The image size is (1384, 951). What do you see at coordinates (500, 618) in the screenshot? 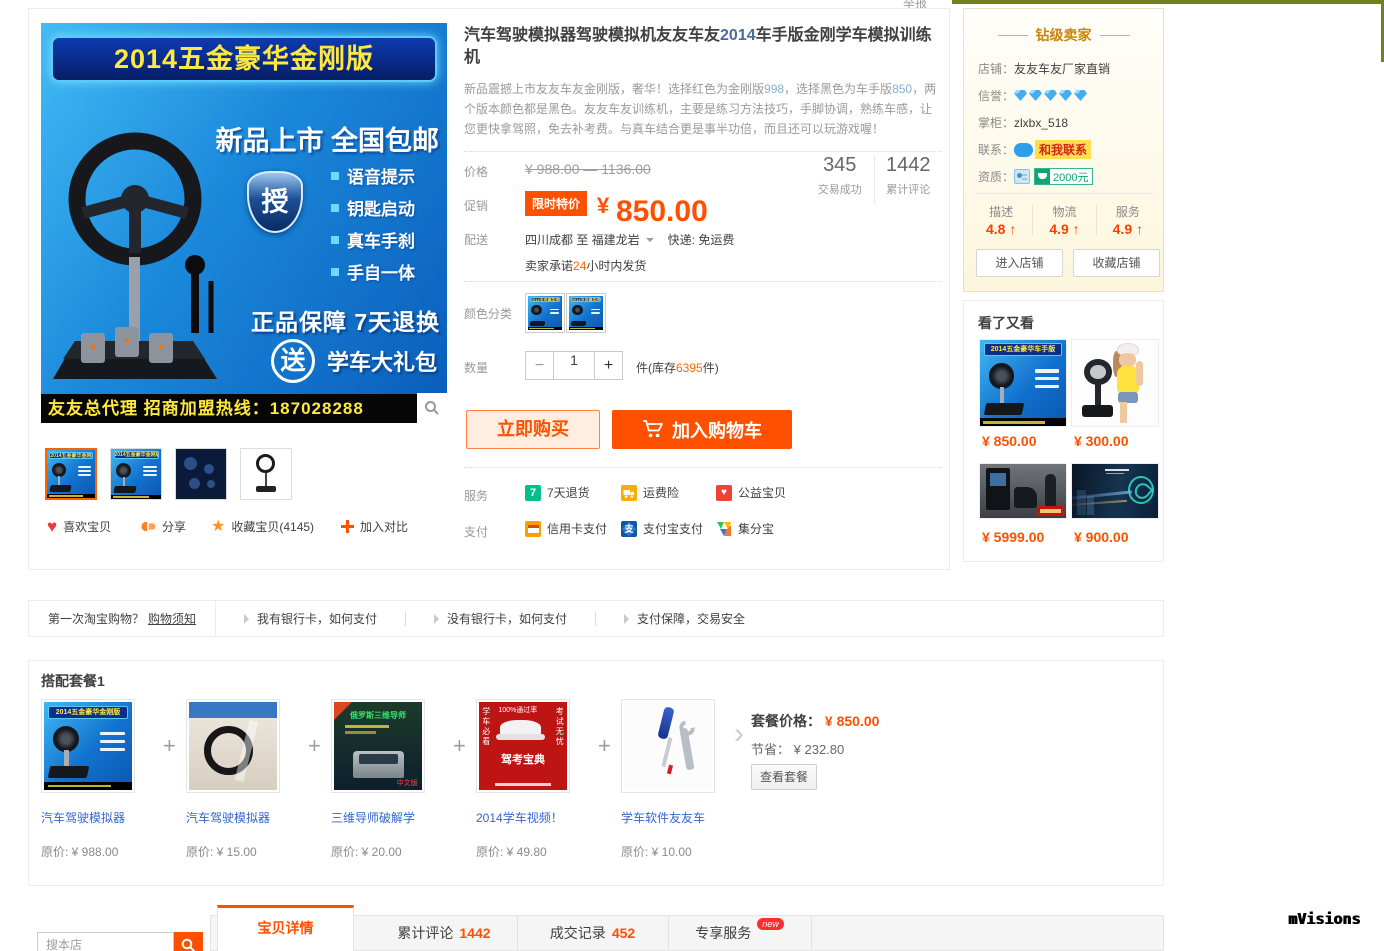
I see `faq-link-2: 没有银行卡，如何支付` at bounding box center [500, 618].